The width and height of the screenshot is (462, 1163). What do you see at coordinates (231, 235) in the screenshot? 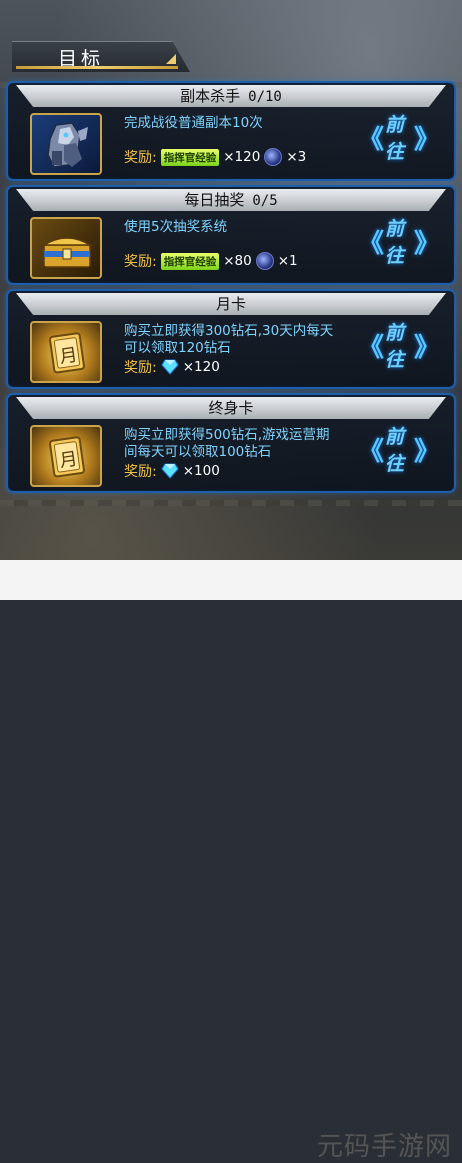
I see `task-card-daily-lottery: 每日抽奖 0/5 使用5次抽奖系统 奖励: 指挥官经验 ×80 ×1 《前往》` at bounding box center [231, 235].